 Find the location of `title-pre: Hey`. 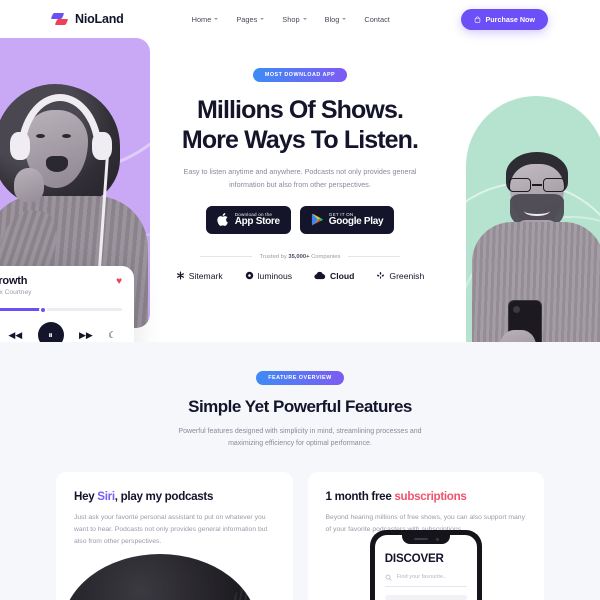

title-pre: Hey is located at coordinates (86, 496).